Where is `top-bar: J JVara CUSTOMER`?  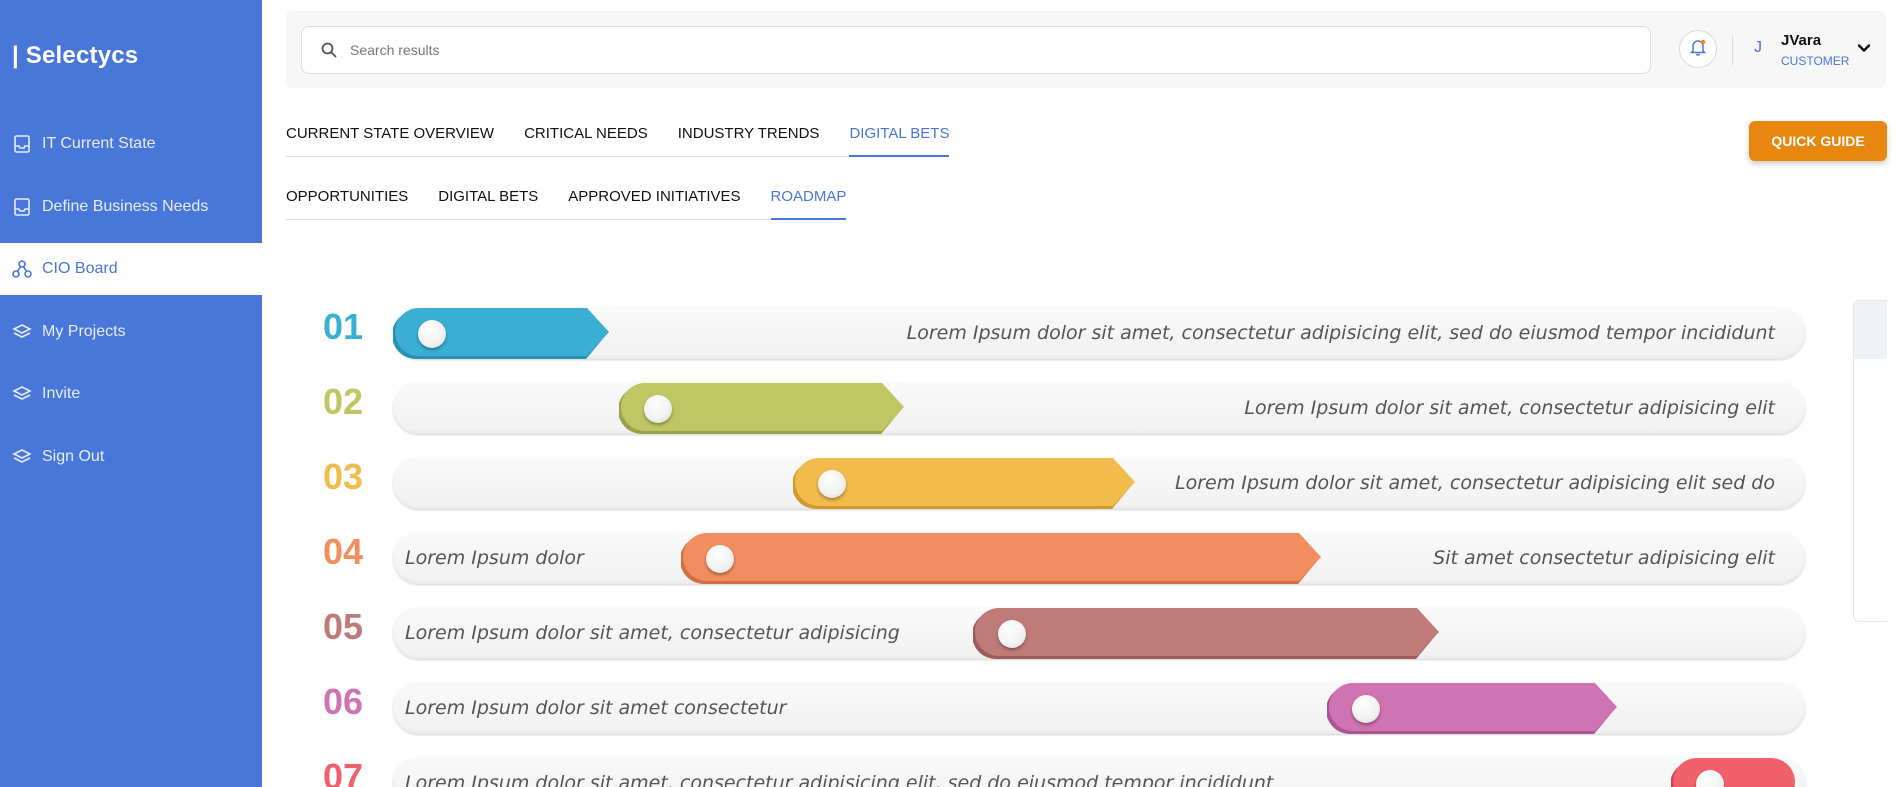 top-bar: J JVara CUSTOMER is located at coordinates (1086, 49).